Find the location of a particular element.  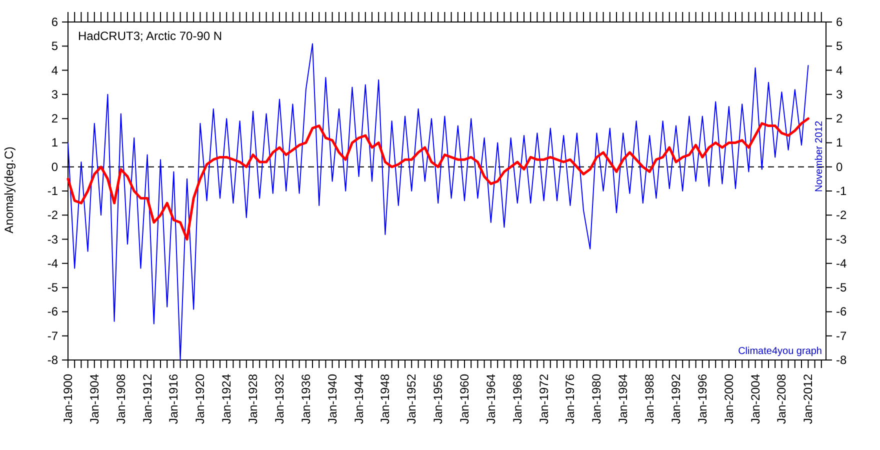

tick-label: Jan-1996 is located at coordinates (702, 399).